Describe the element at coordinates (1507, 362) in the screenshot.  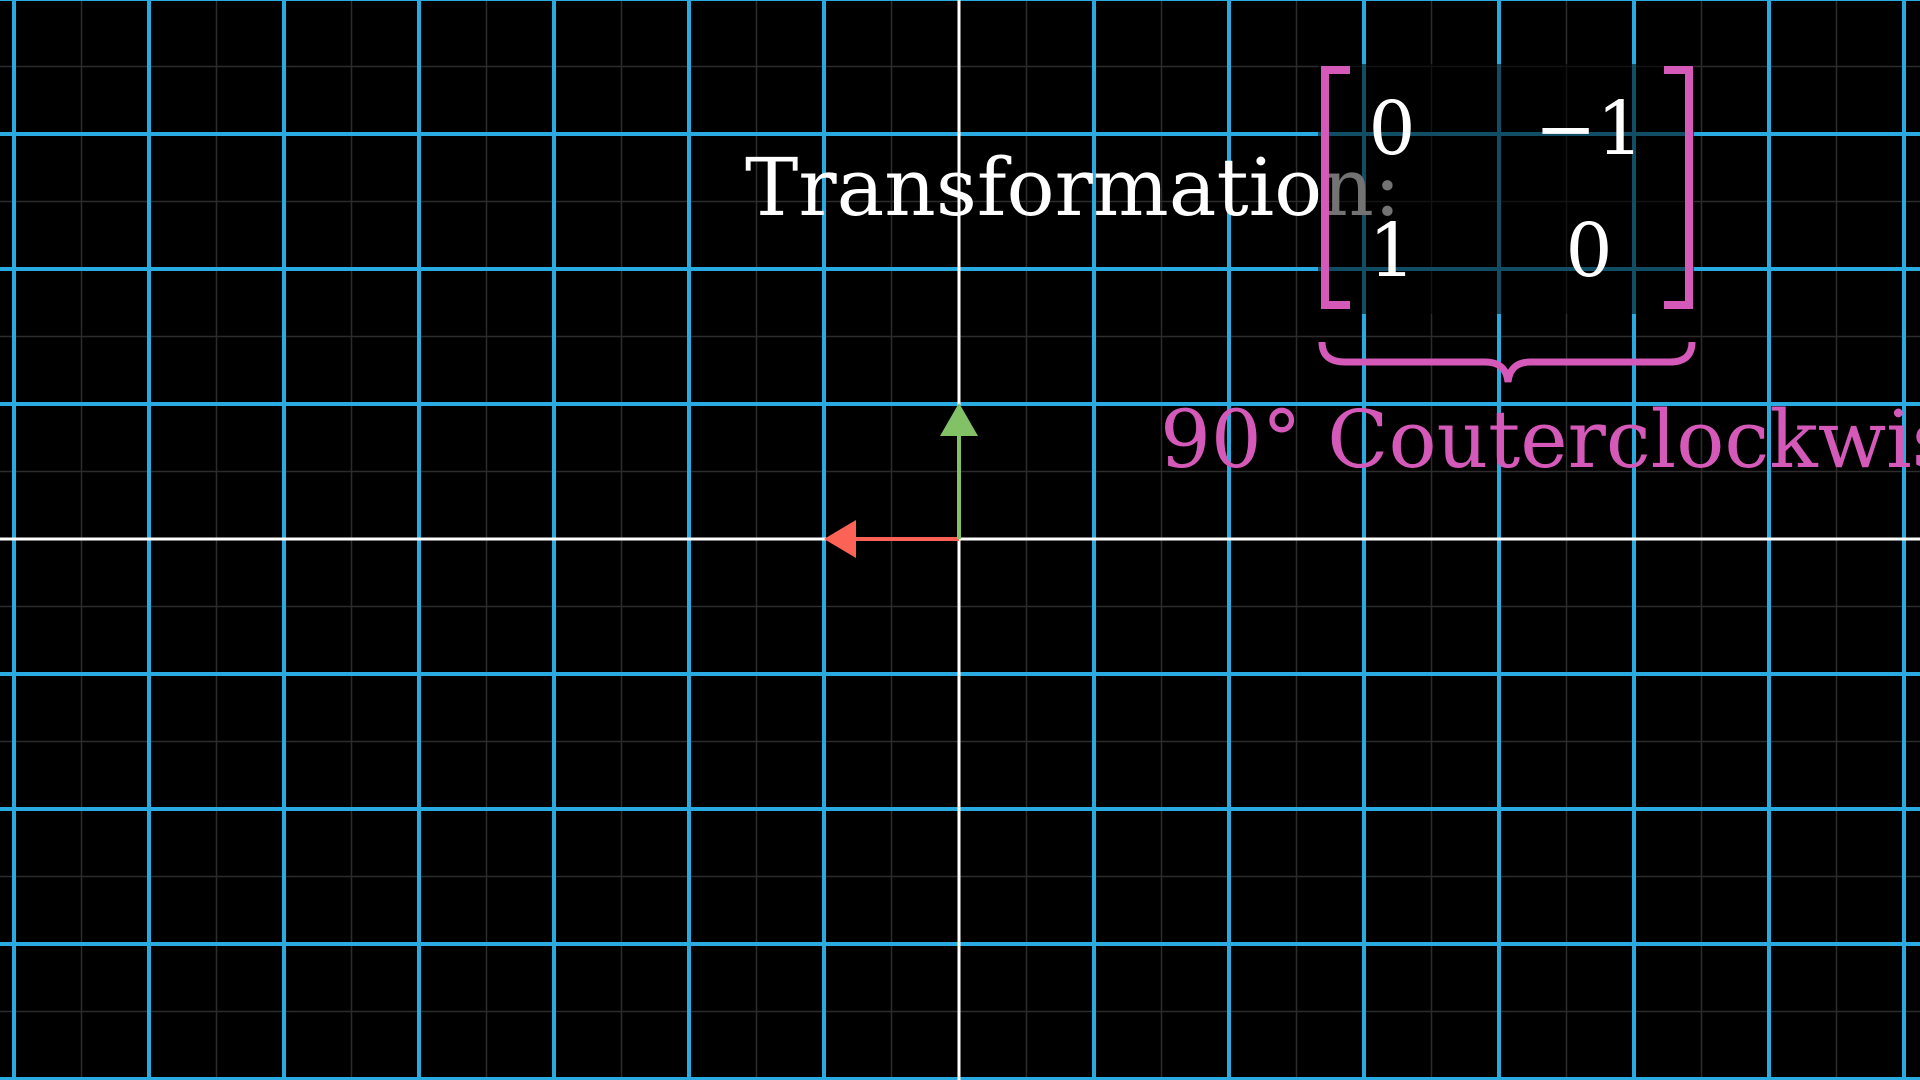
I see `underbrace` at that location.